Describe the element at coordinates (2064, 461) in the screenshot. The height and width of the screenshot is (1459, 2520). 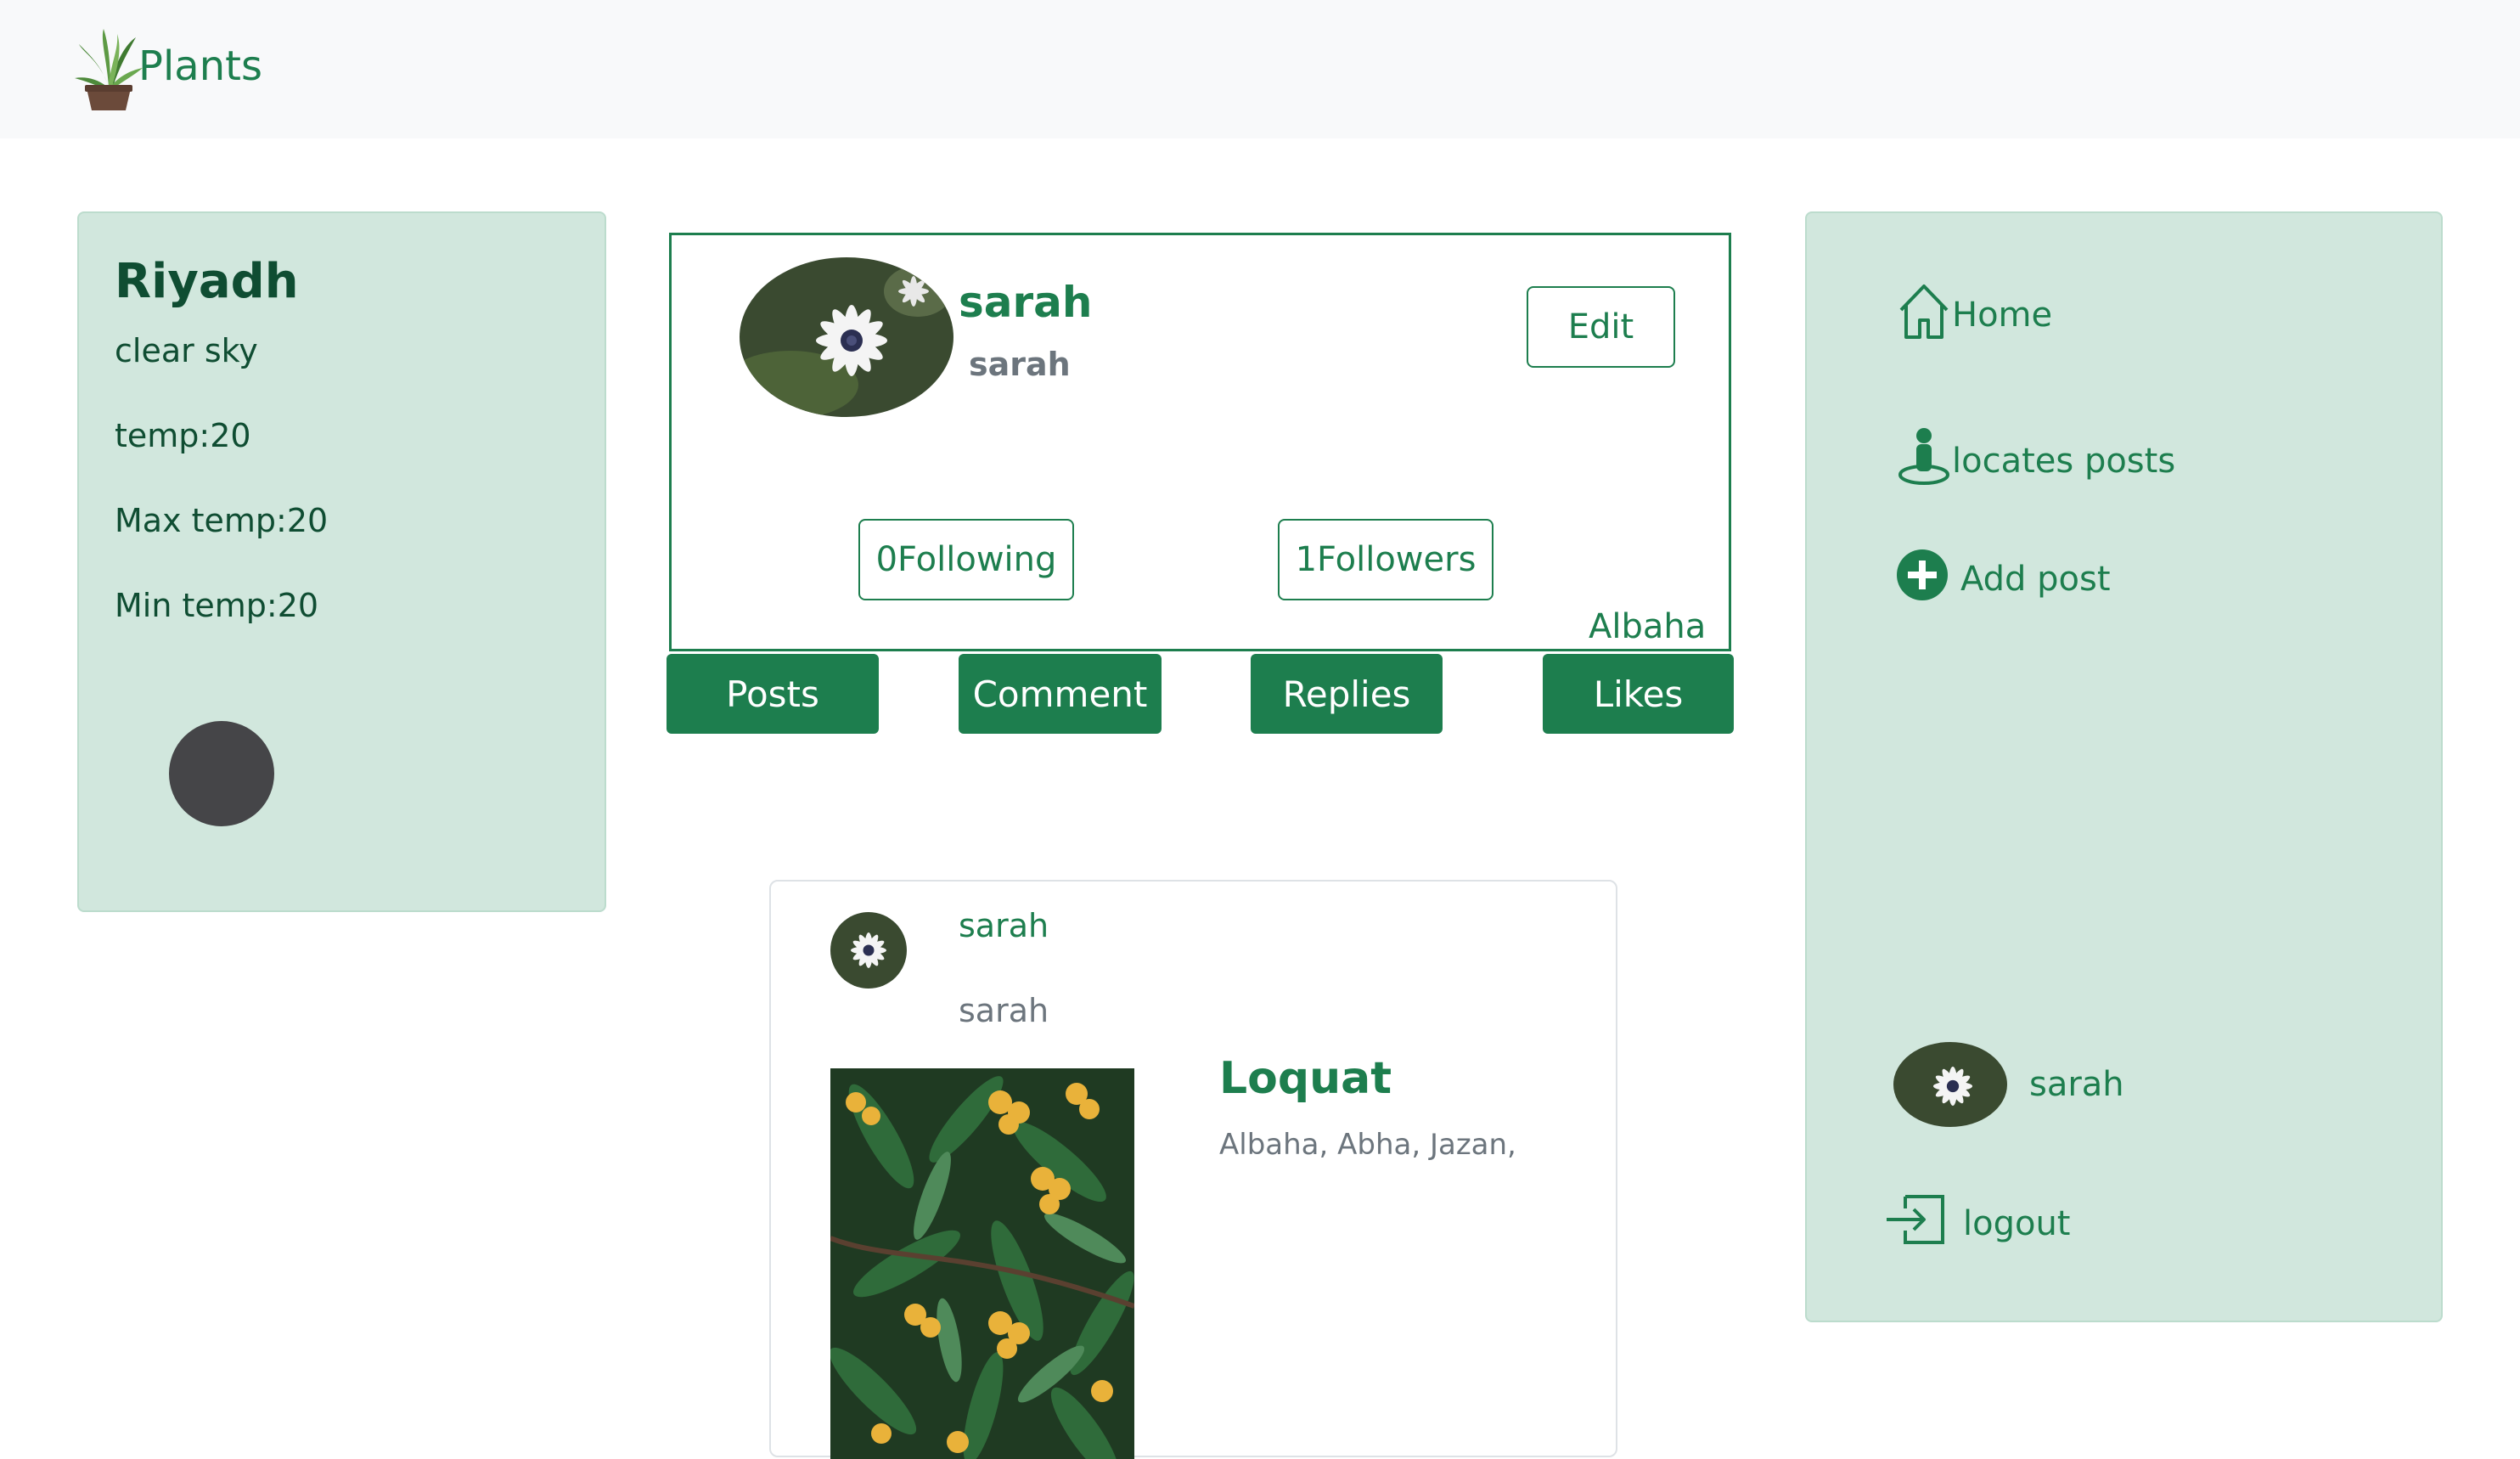
I see `sidebar-item-label: locates posts` at that location.